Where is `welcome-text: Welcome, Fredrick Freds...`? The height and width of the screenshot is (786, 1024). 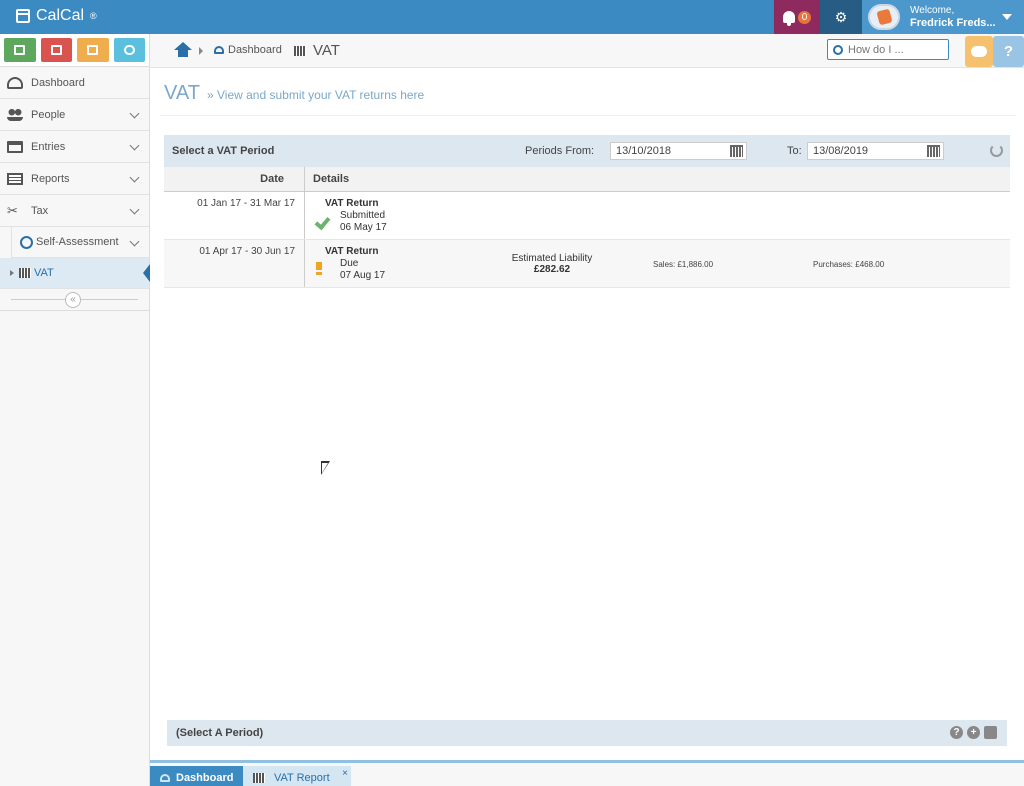 welcome-text: Welcome, Fredrick Freds... is located at coordinates (953, 17).